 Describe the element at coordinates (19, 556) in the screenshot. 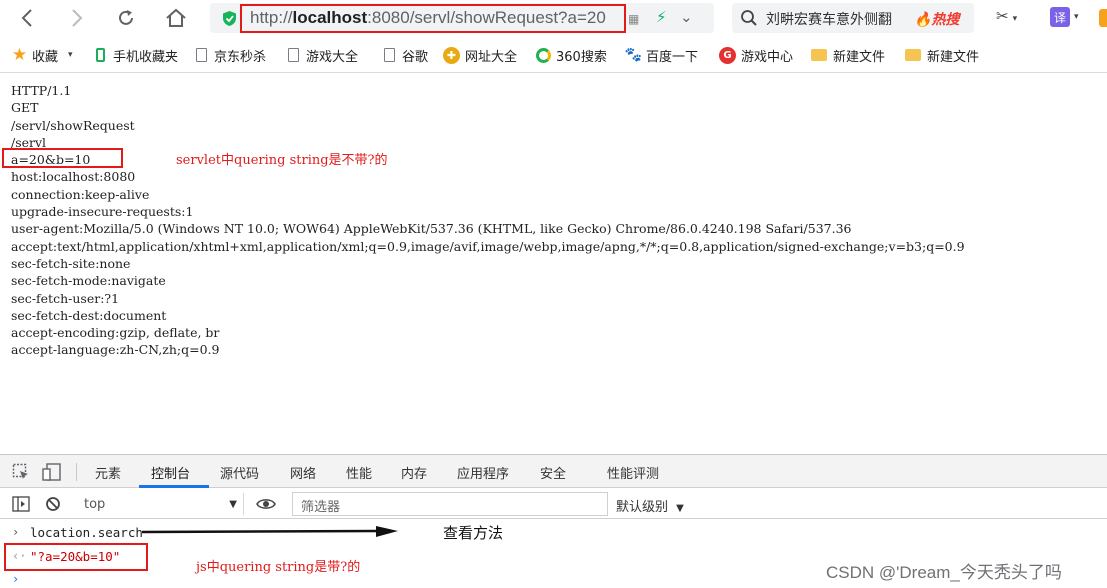

I see `result-arrow-icon: ‹·` at that location.